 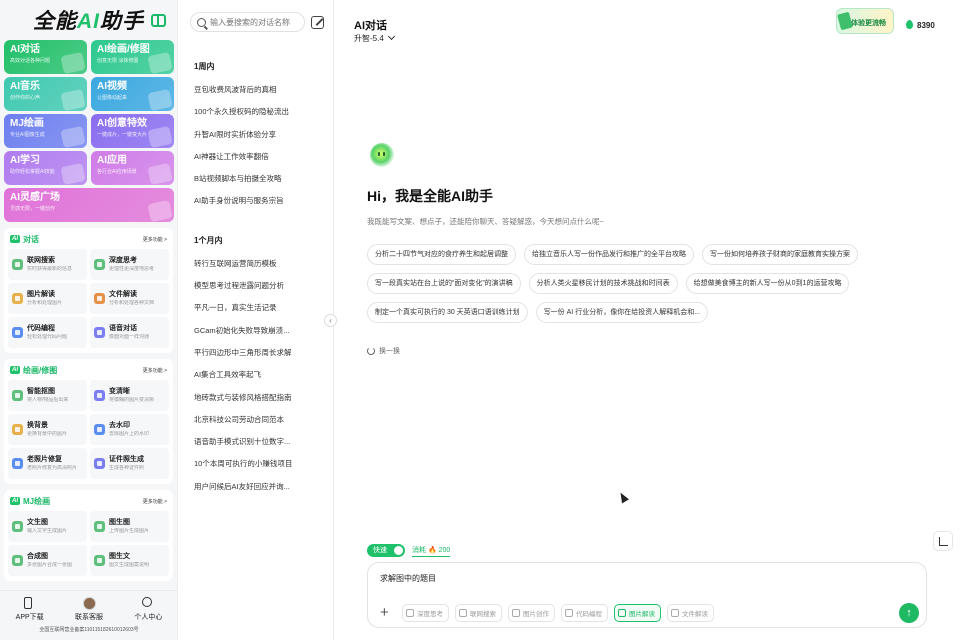 I want to click on category-tile: AI对话 高效对话各种问题, so click(x=45, y=57).